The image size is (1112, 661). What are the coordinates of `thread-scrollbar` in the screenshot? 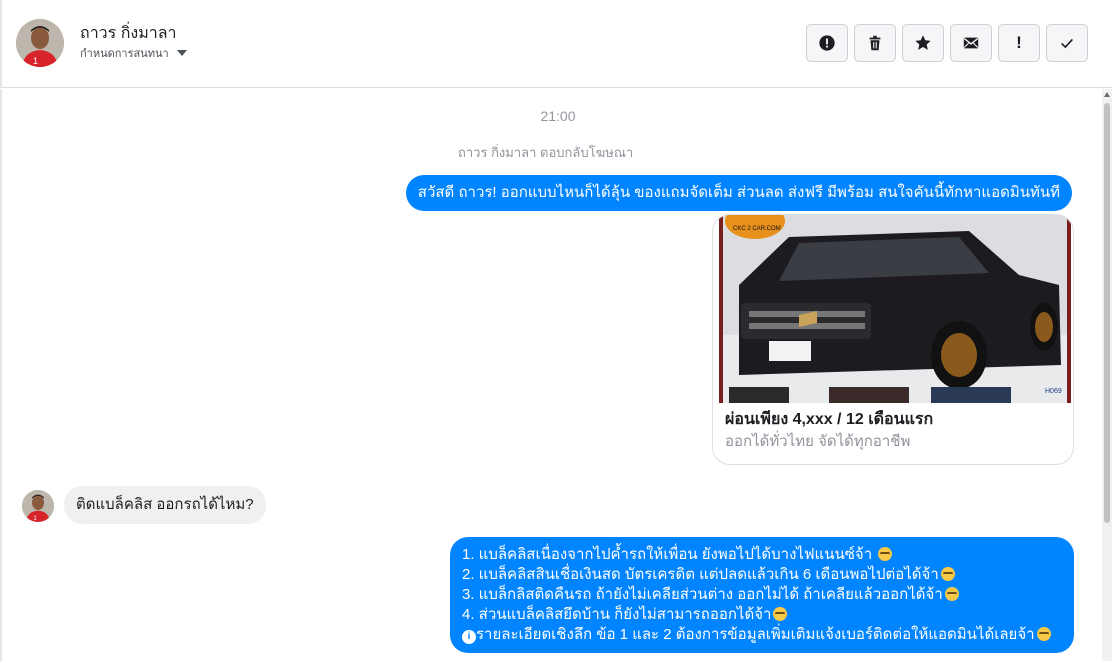 It's located at (1107, 375).